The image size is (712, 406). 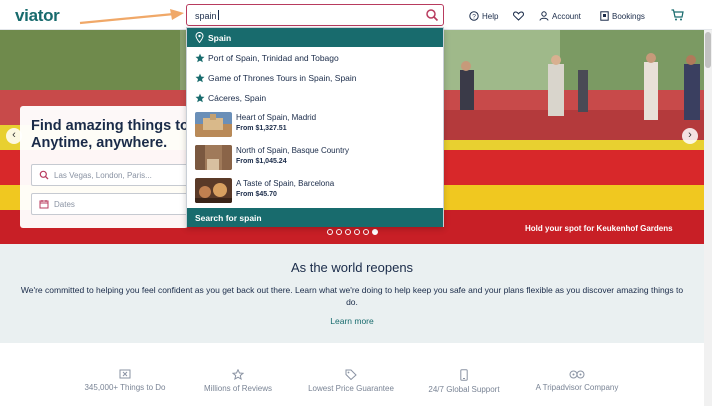 I want to click on search-input: spain, so click(x=315, y=15).